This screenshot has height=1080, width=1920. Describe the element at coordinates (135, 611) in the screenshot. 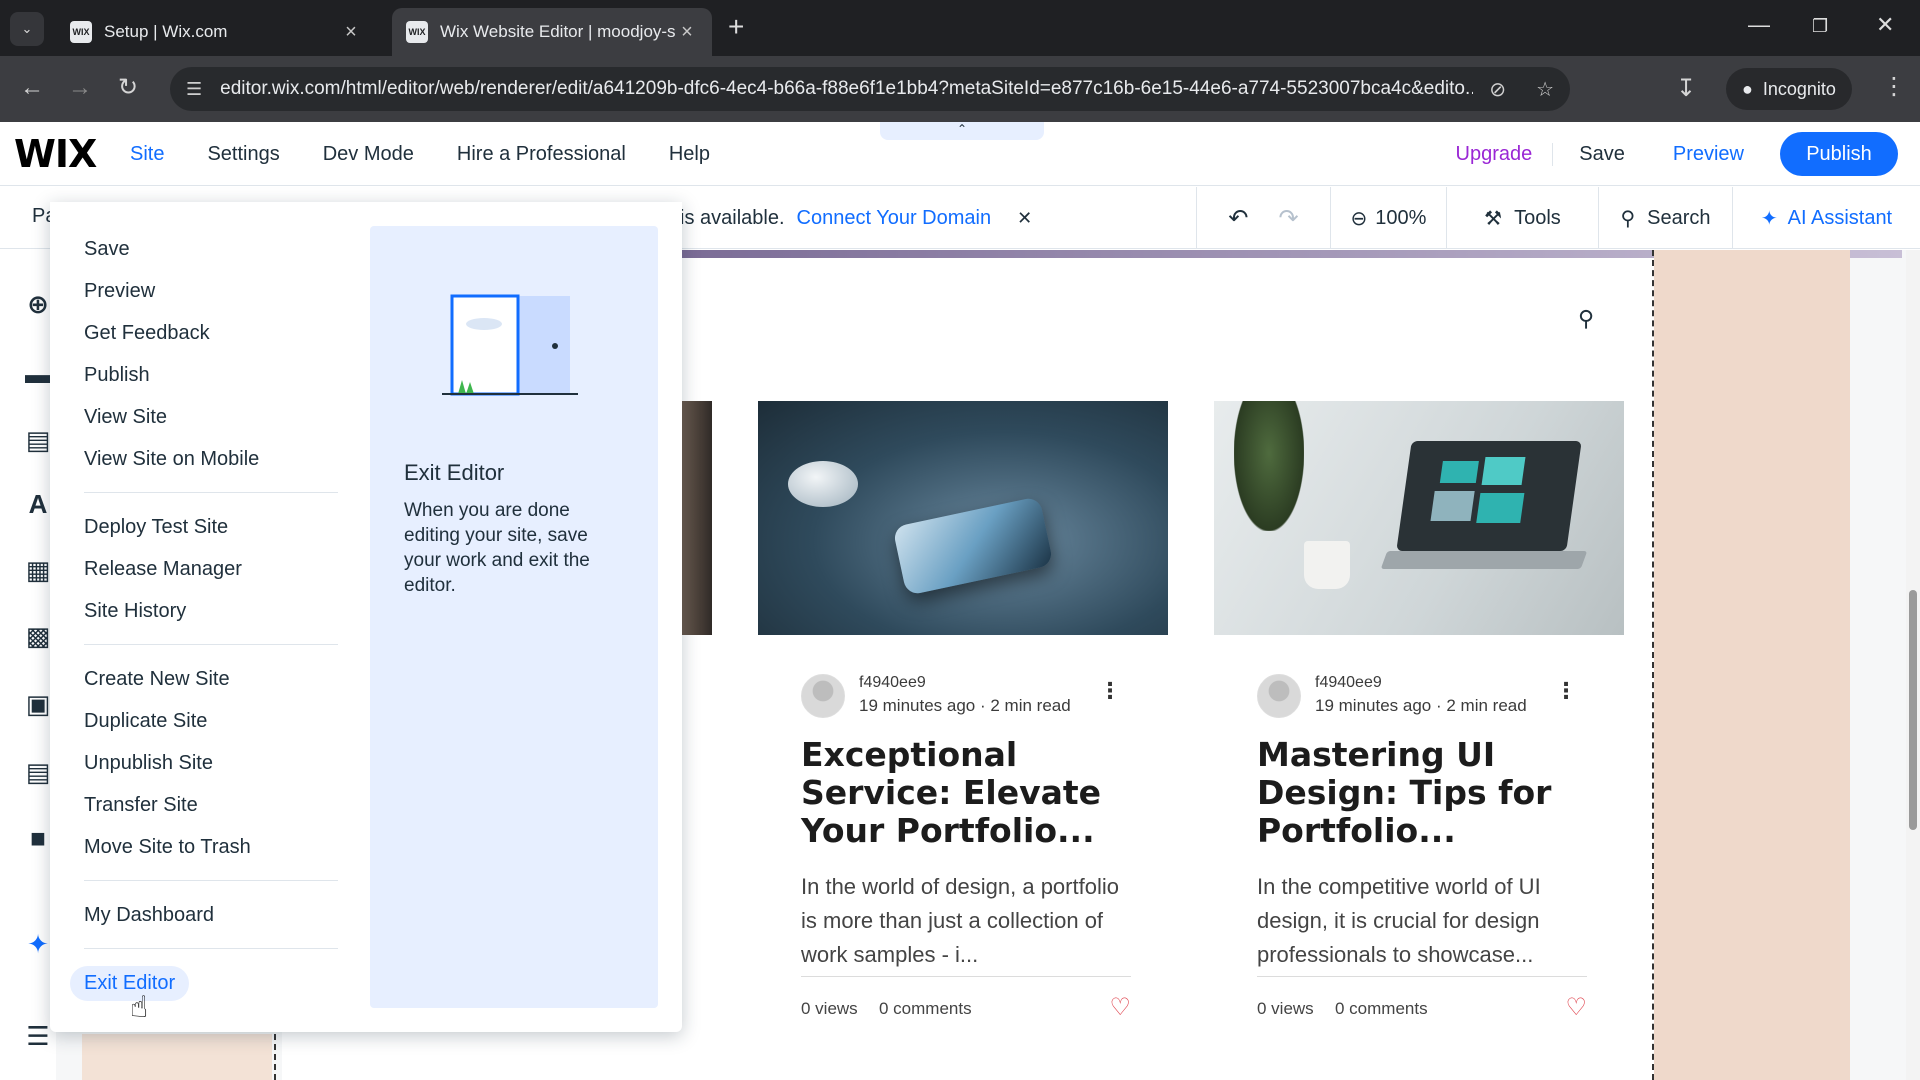

I see `menu-item-site-history: Site History` at that location.